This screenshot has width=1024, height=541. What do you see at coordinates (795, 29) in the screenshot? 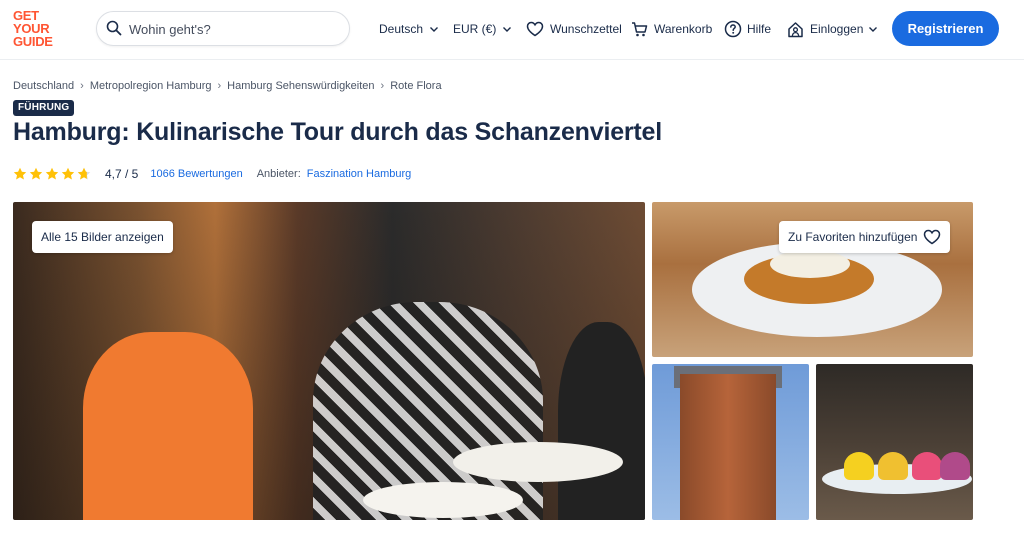
I see `user-house-icon` at bounding box center [795, 29].